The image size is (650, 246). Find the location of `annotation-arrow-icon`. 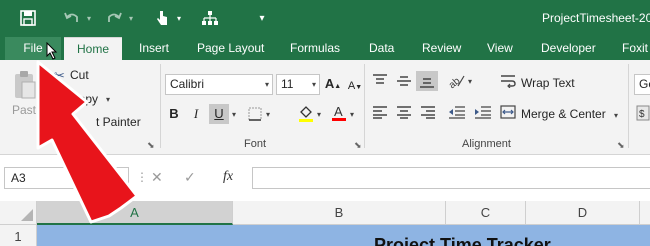

annotation-arrow-icon is located at coordinates (87, 142).